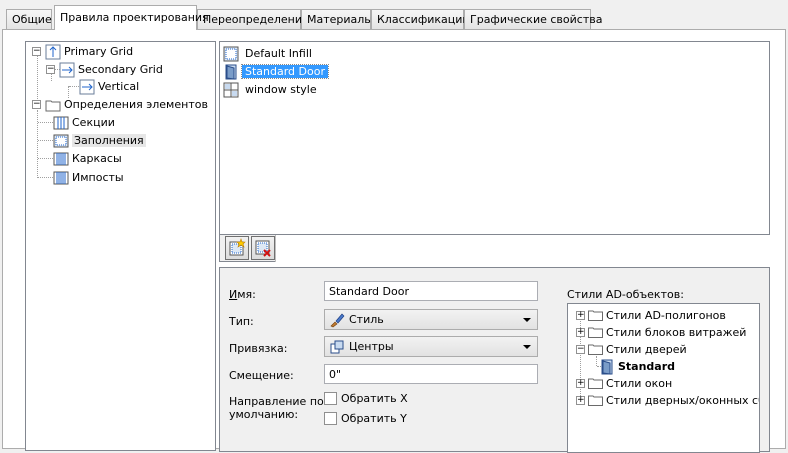 This screenshot has height=453, width=788. What do you see at coordinates (666, 315) in the screenshot?
I see `ad-node-label: Стили AD-полигонов` at bounding box center [666, 315].